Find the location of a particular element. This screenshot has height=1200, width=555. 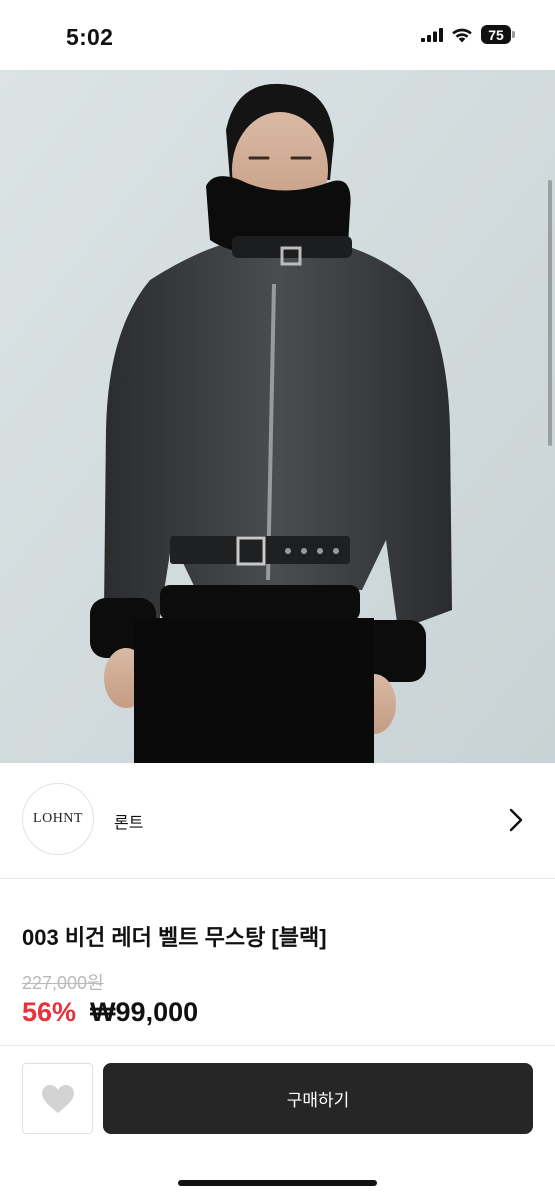

bottom-divider is located at coordinates (277, 1045).